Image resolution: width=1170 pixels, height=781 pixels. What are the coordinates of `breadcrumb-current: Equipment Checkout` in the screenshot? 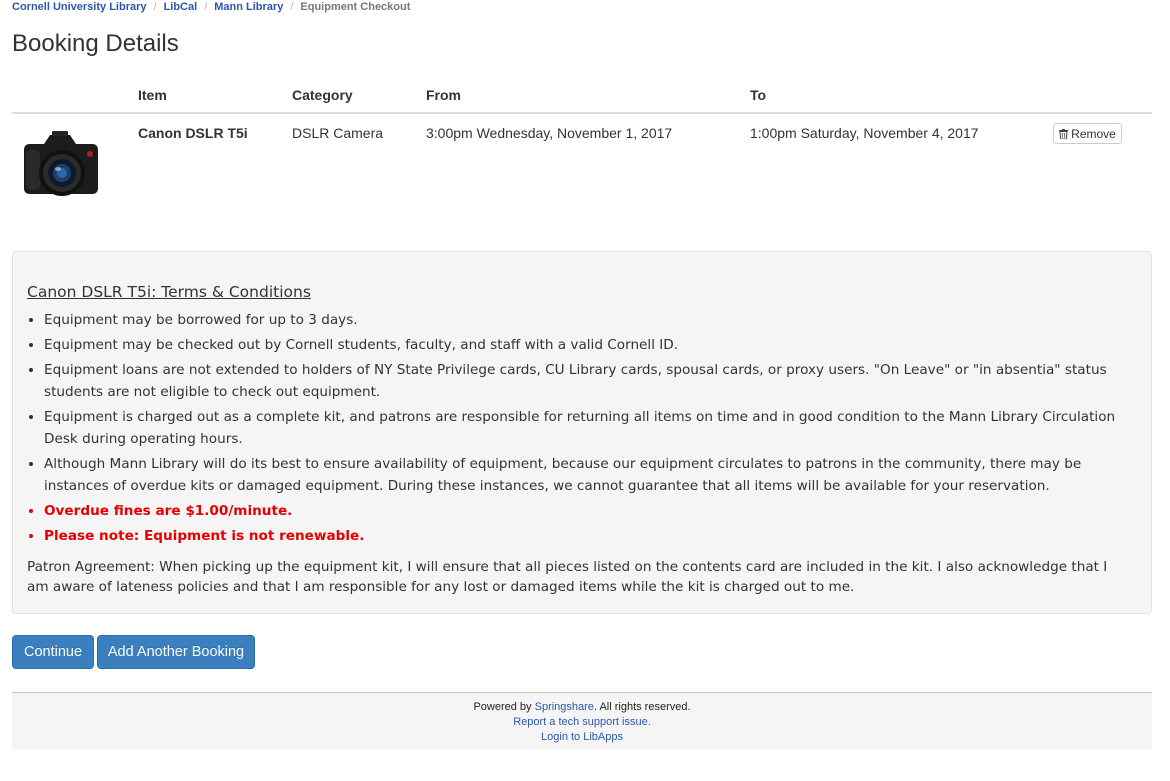 It's located at (355, 6).